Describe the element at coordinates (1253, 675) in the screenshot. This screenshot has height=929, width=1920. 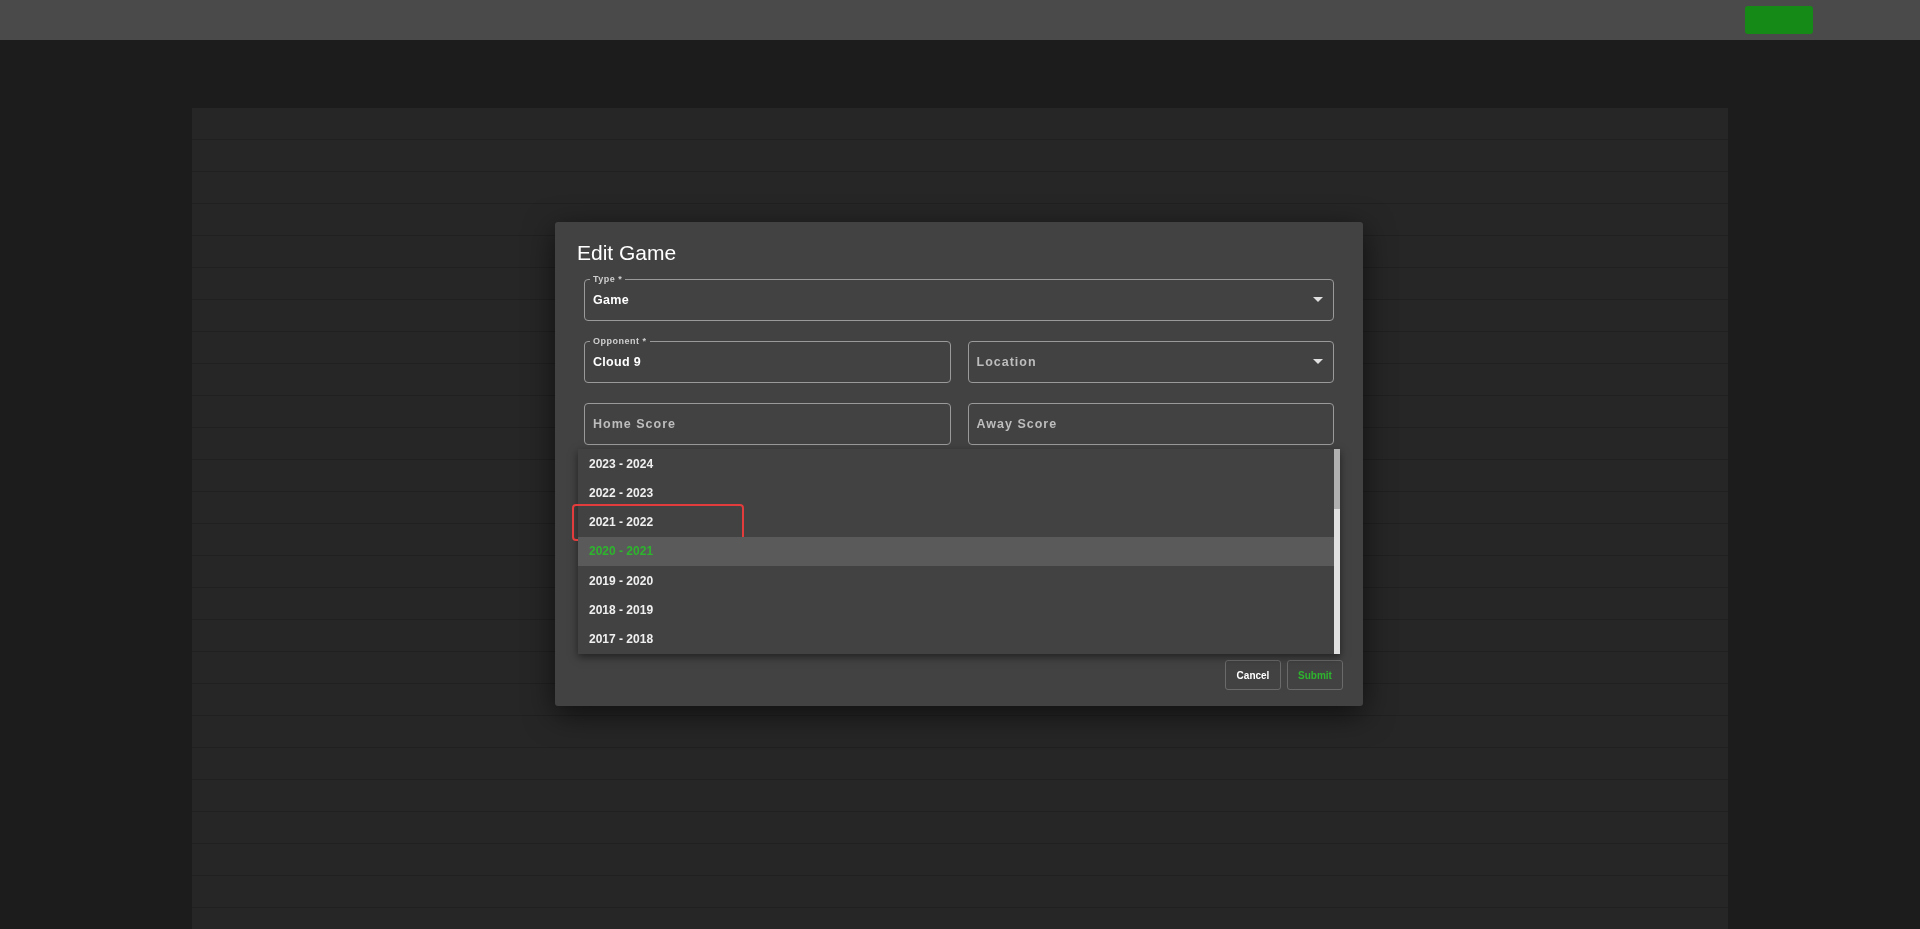
I see `cancel-button: Cancel` at that location.